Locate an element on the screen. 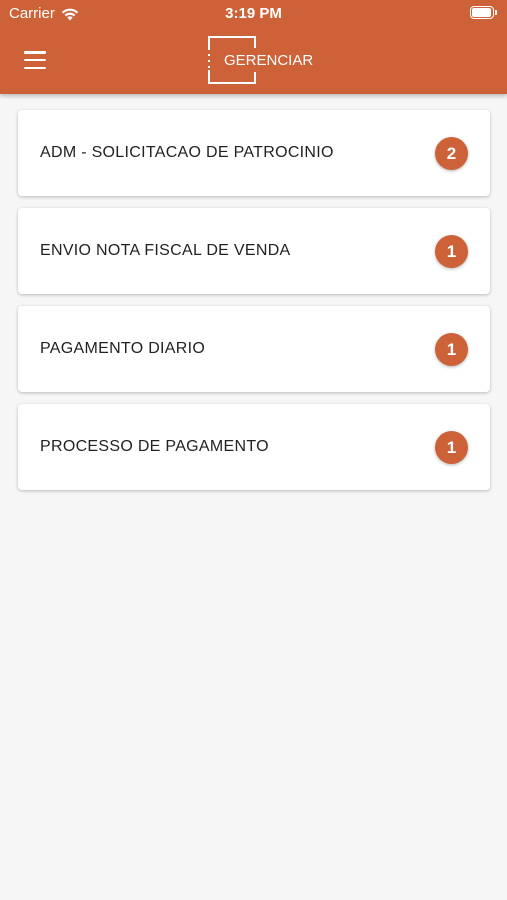 Image resolution: width=507 pixels, height=900 pixels. list-item-title: PROCESSO DE PAGAMENTO is located at coordinates (154, 446).